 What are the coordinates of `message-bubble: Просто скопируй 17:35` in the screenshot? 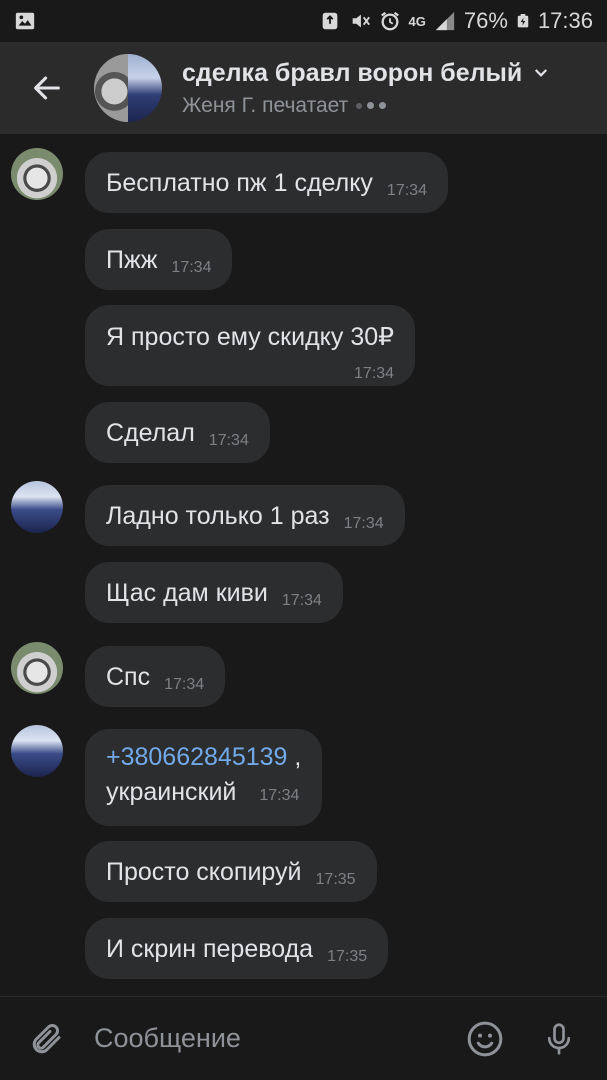 It's located at (231, 871).